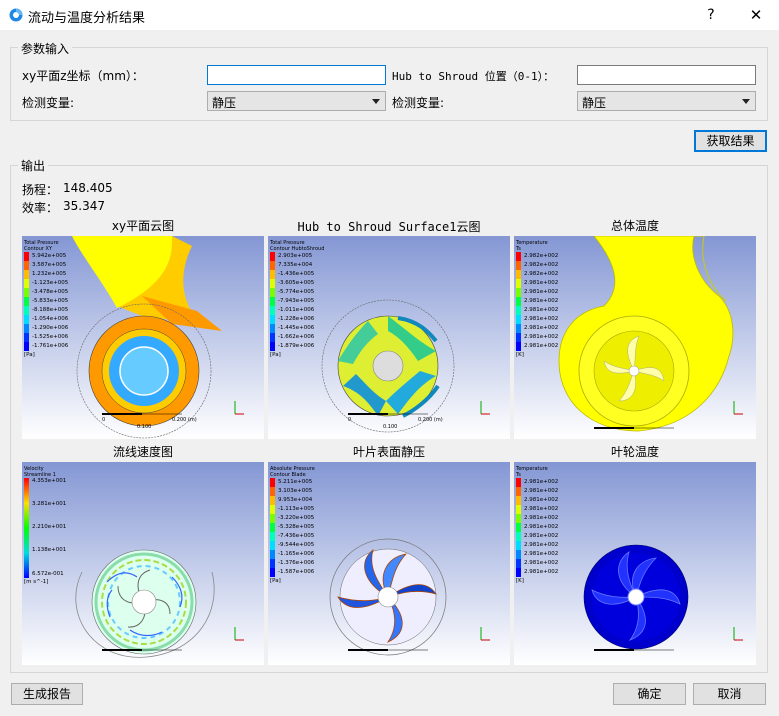 The width and height of the screenshot is (779, 716). What do you see at coordinates (711, 15) in the screenshot?
I see `help-button: ?` at bounding box center [711, 15].